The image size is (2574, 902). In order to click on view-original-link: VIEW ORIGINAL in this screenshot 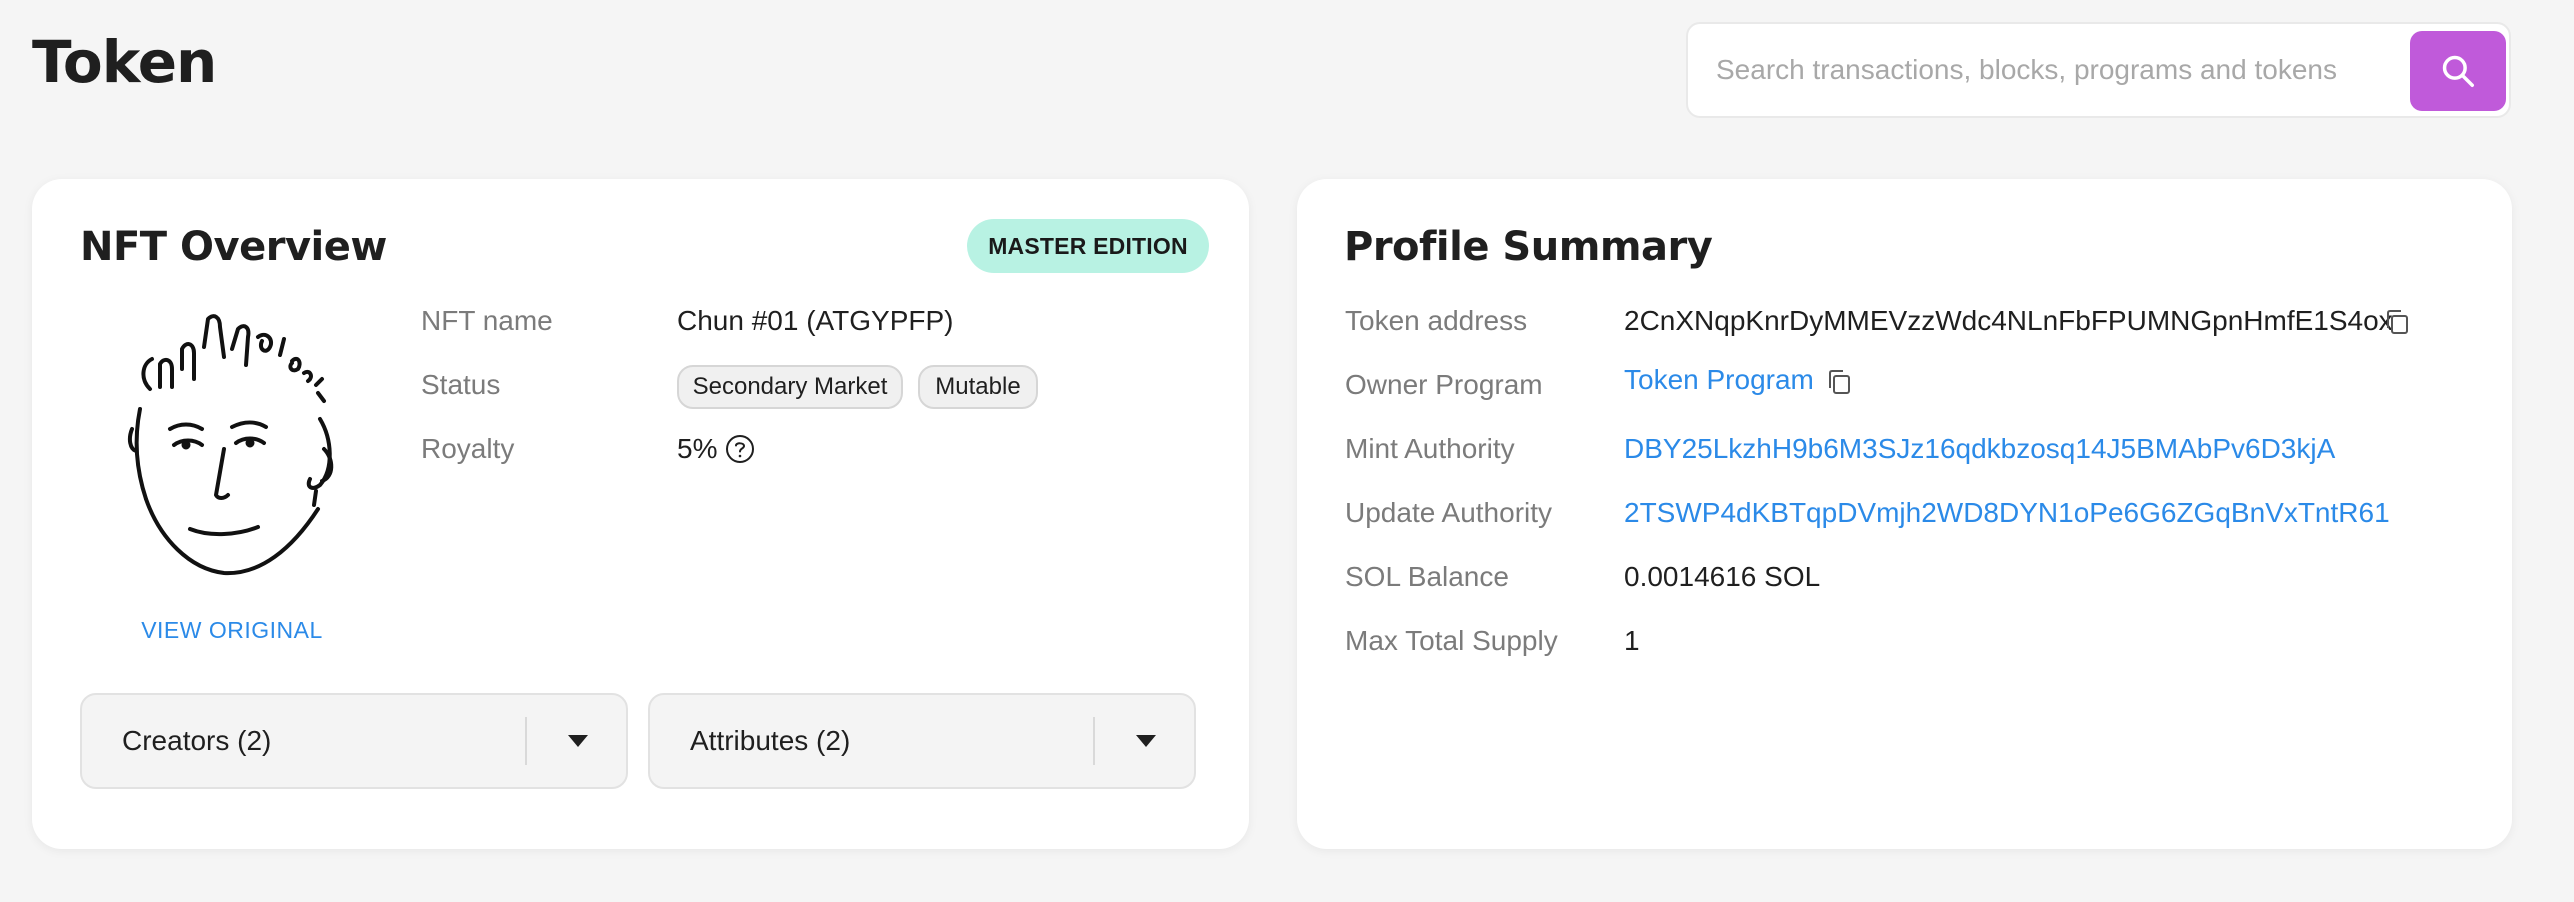, I will do `click(232, 630)`.